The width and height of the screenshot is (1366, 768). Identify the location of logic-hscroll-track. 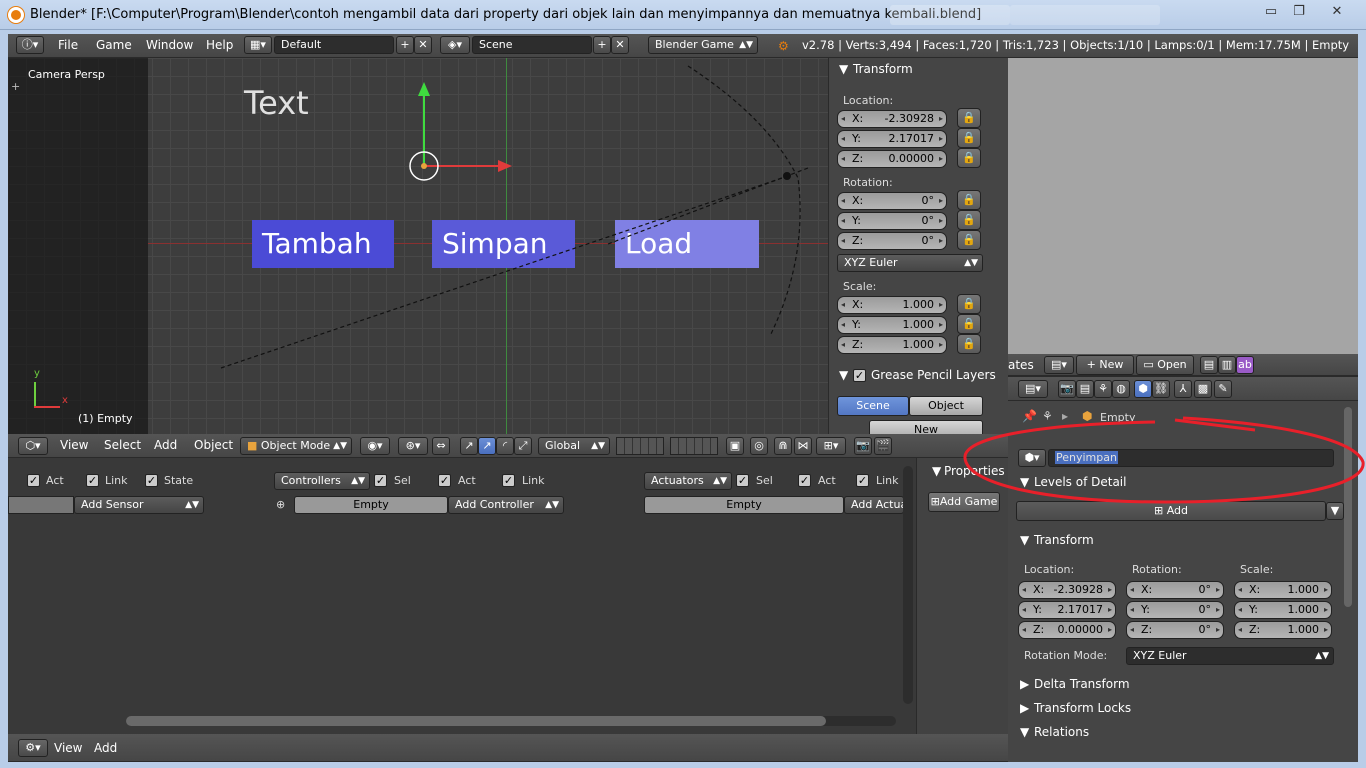
(511, 721).